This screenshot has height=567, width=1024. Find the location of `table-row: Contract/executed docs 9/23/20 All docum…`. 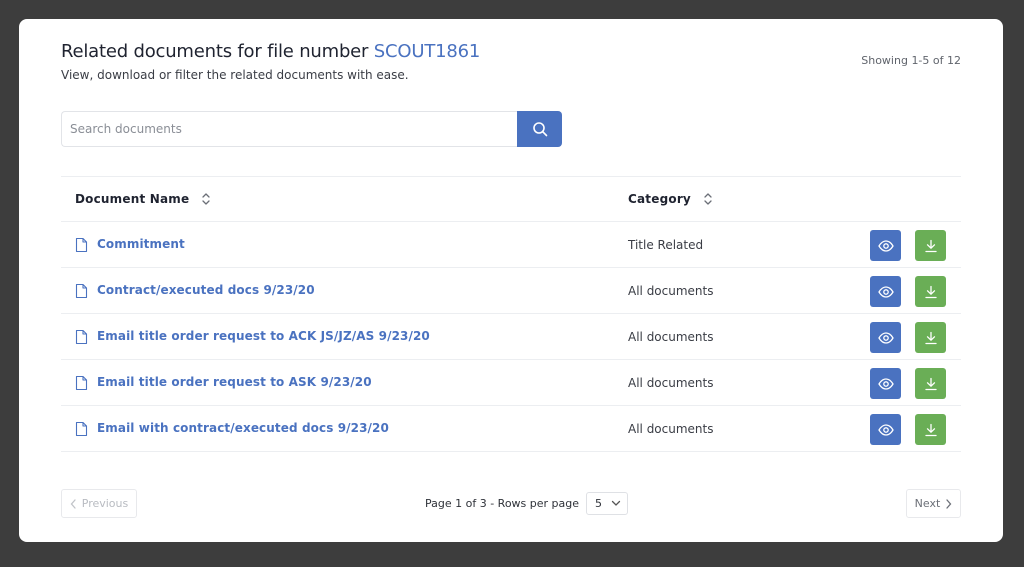

table-row: Contract/executed docs 9/23/20 All docum… is located at coordinates (511, 291).